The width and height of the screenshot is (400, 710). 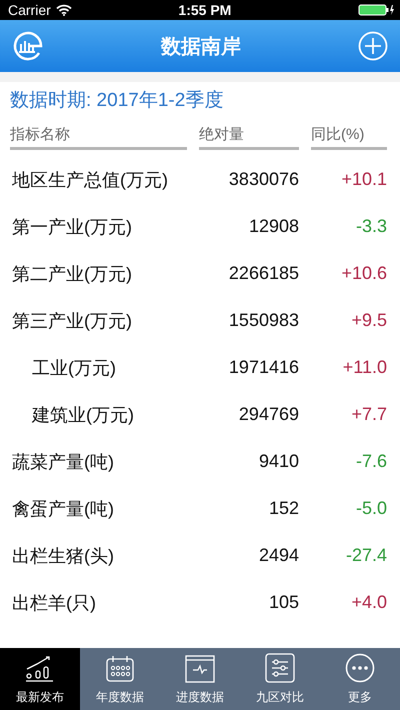 What do you see at coordinates (349, 137) in the screenshot?
I see `column-header: 同比(%)` at bounding box center [349, 137].